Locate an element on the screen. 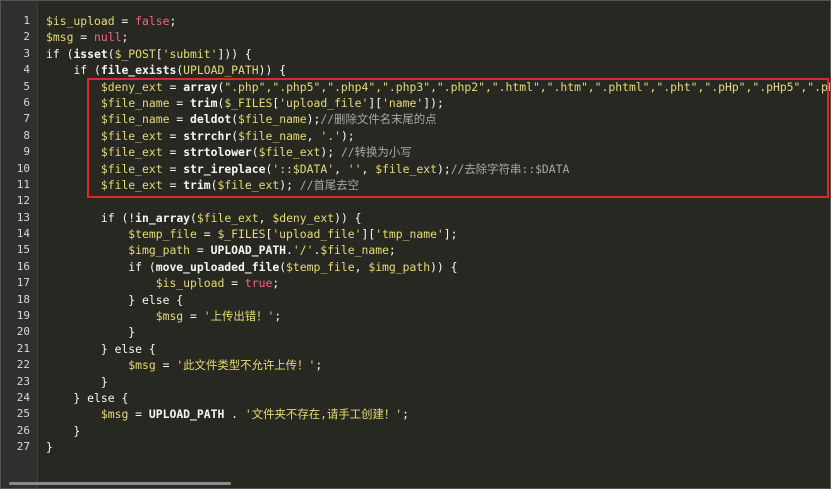 This screenshot has width=831, height=489. code-token: '/' is located at coordinates (303, 250).